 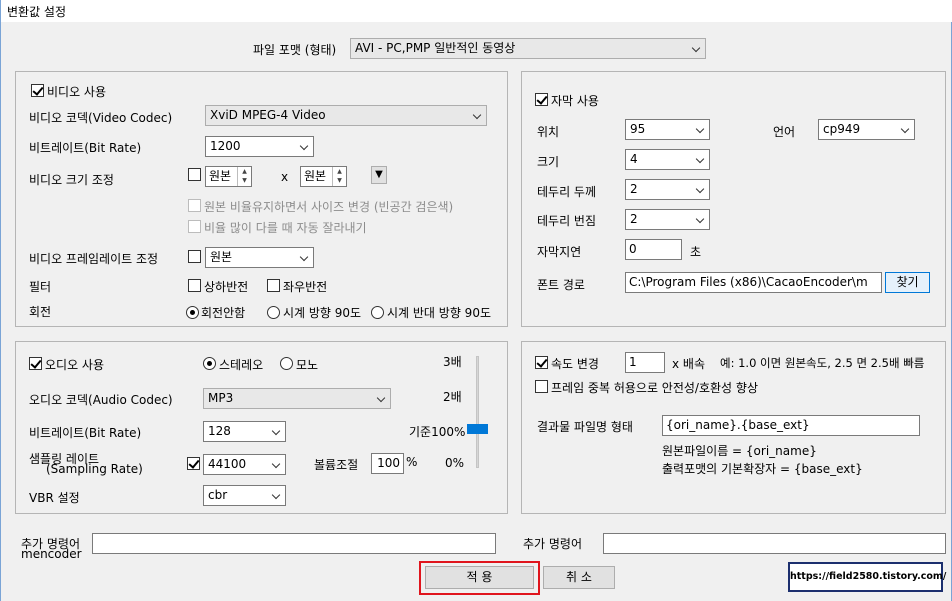 What do you see at coordinates (273, 285) in the screenshot?
I see `flip-horizontal-checkbox` at bounding box center [273, 285].